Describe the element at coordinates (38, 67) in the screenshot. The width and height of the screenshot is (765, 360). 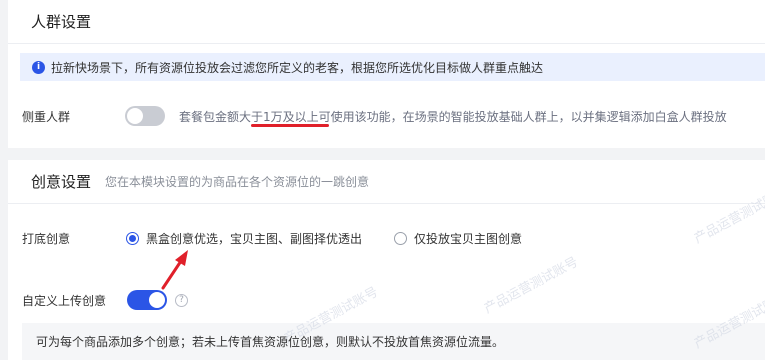
I see `info-icon: i` at that location.